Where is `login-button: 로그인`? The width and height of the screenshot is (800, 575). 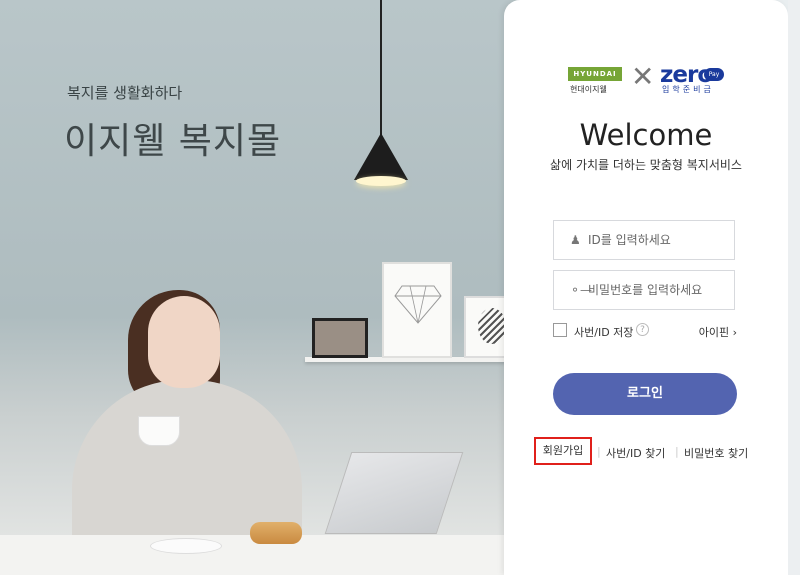 login-button: 로그인 is located at coordinates (645, 394).